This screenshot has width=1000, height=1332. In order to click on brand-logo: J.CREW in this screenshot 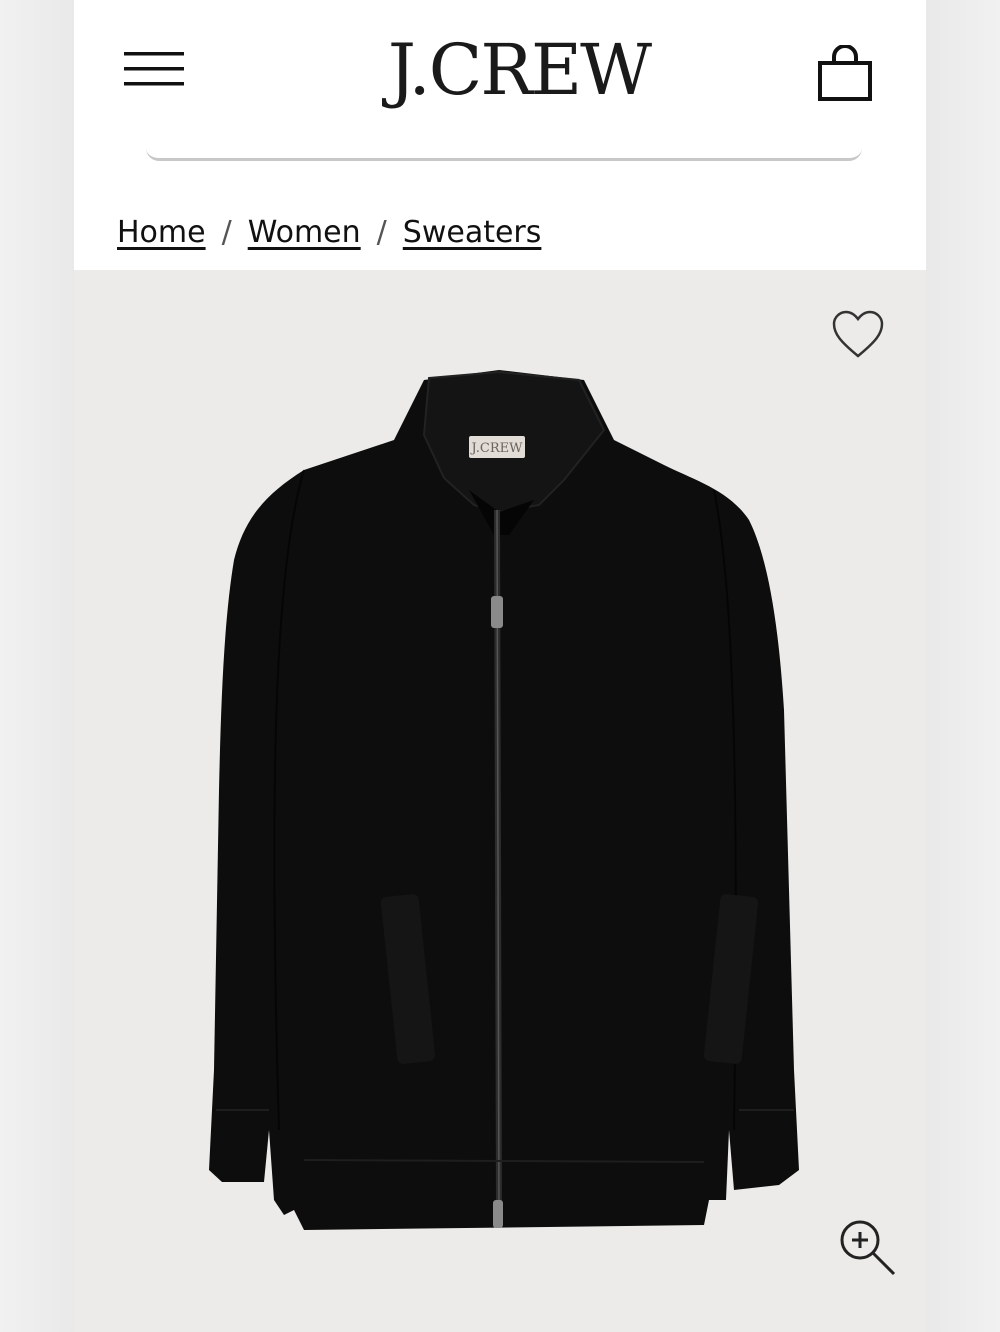, I will do `click(519, 70)`.